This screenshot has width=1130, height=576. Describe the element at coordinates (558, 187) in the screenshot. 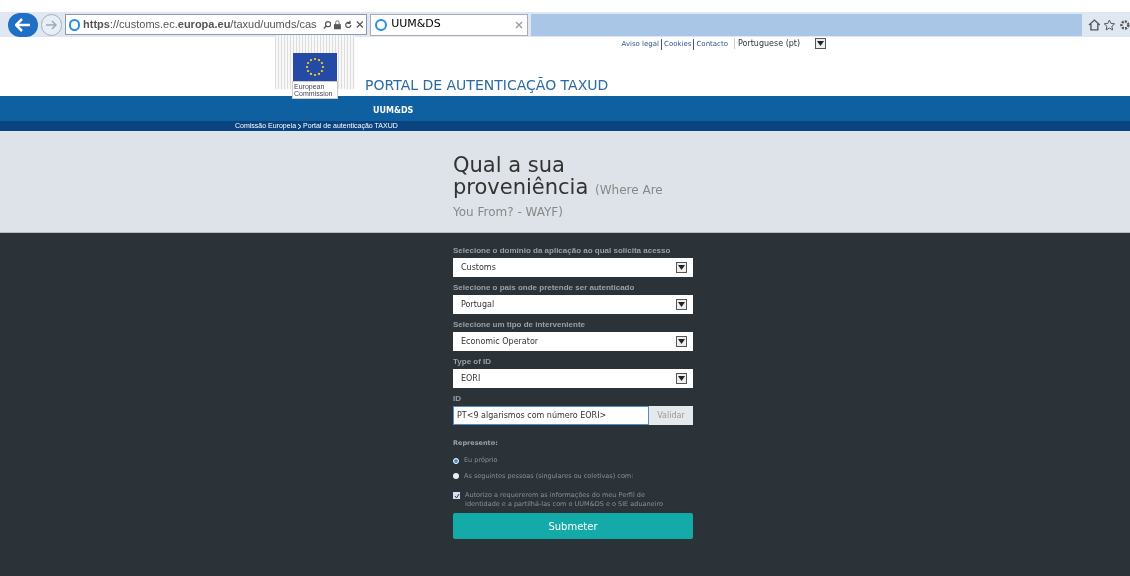

I see `page-title: Qual a sua proveniência (Where Are You From? - WAYF)` at that location.